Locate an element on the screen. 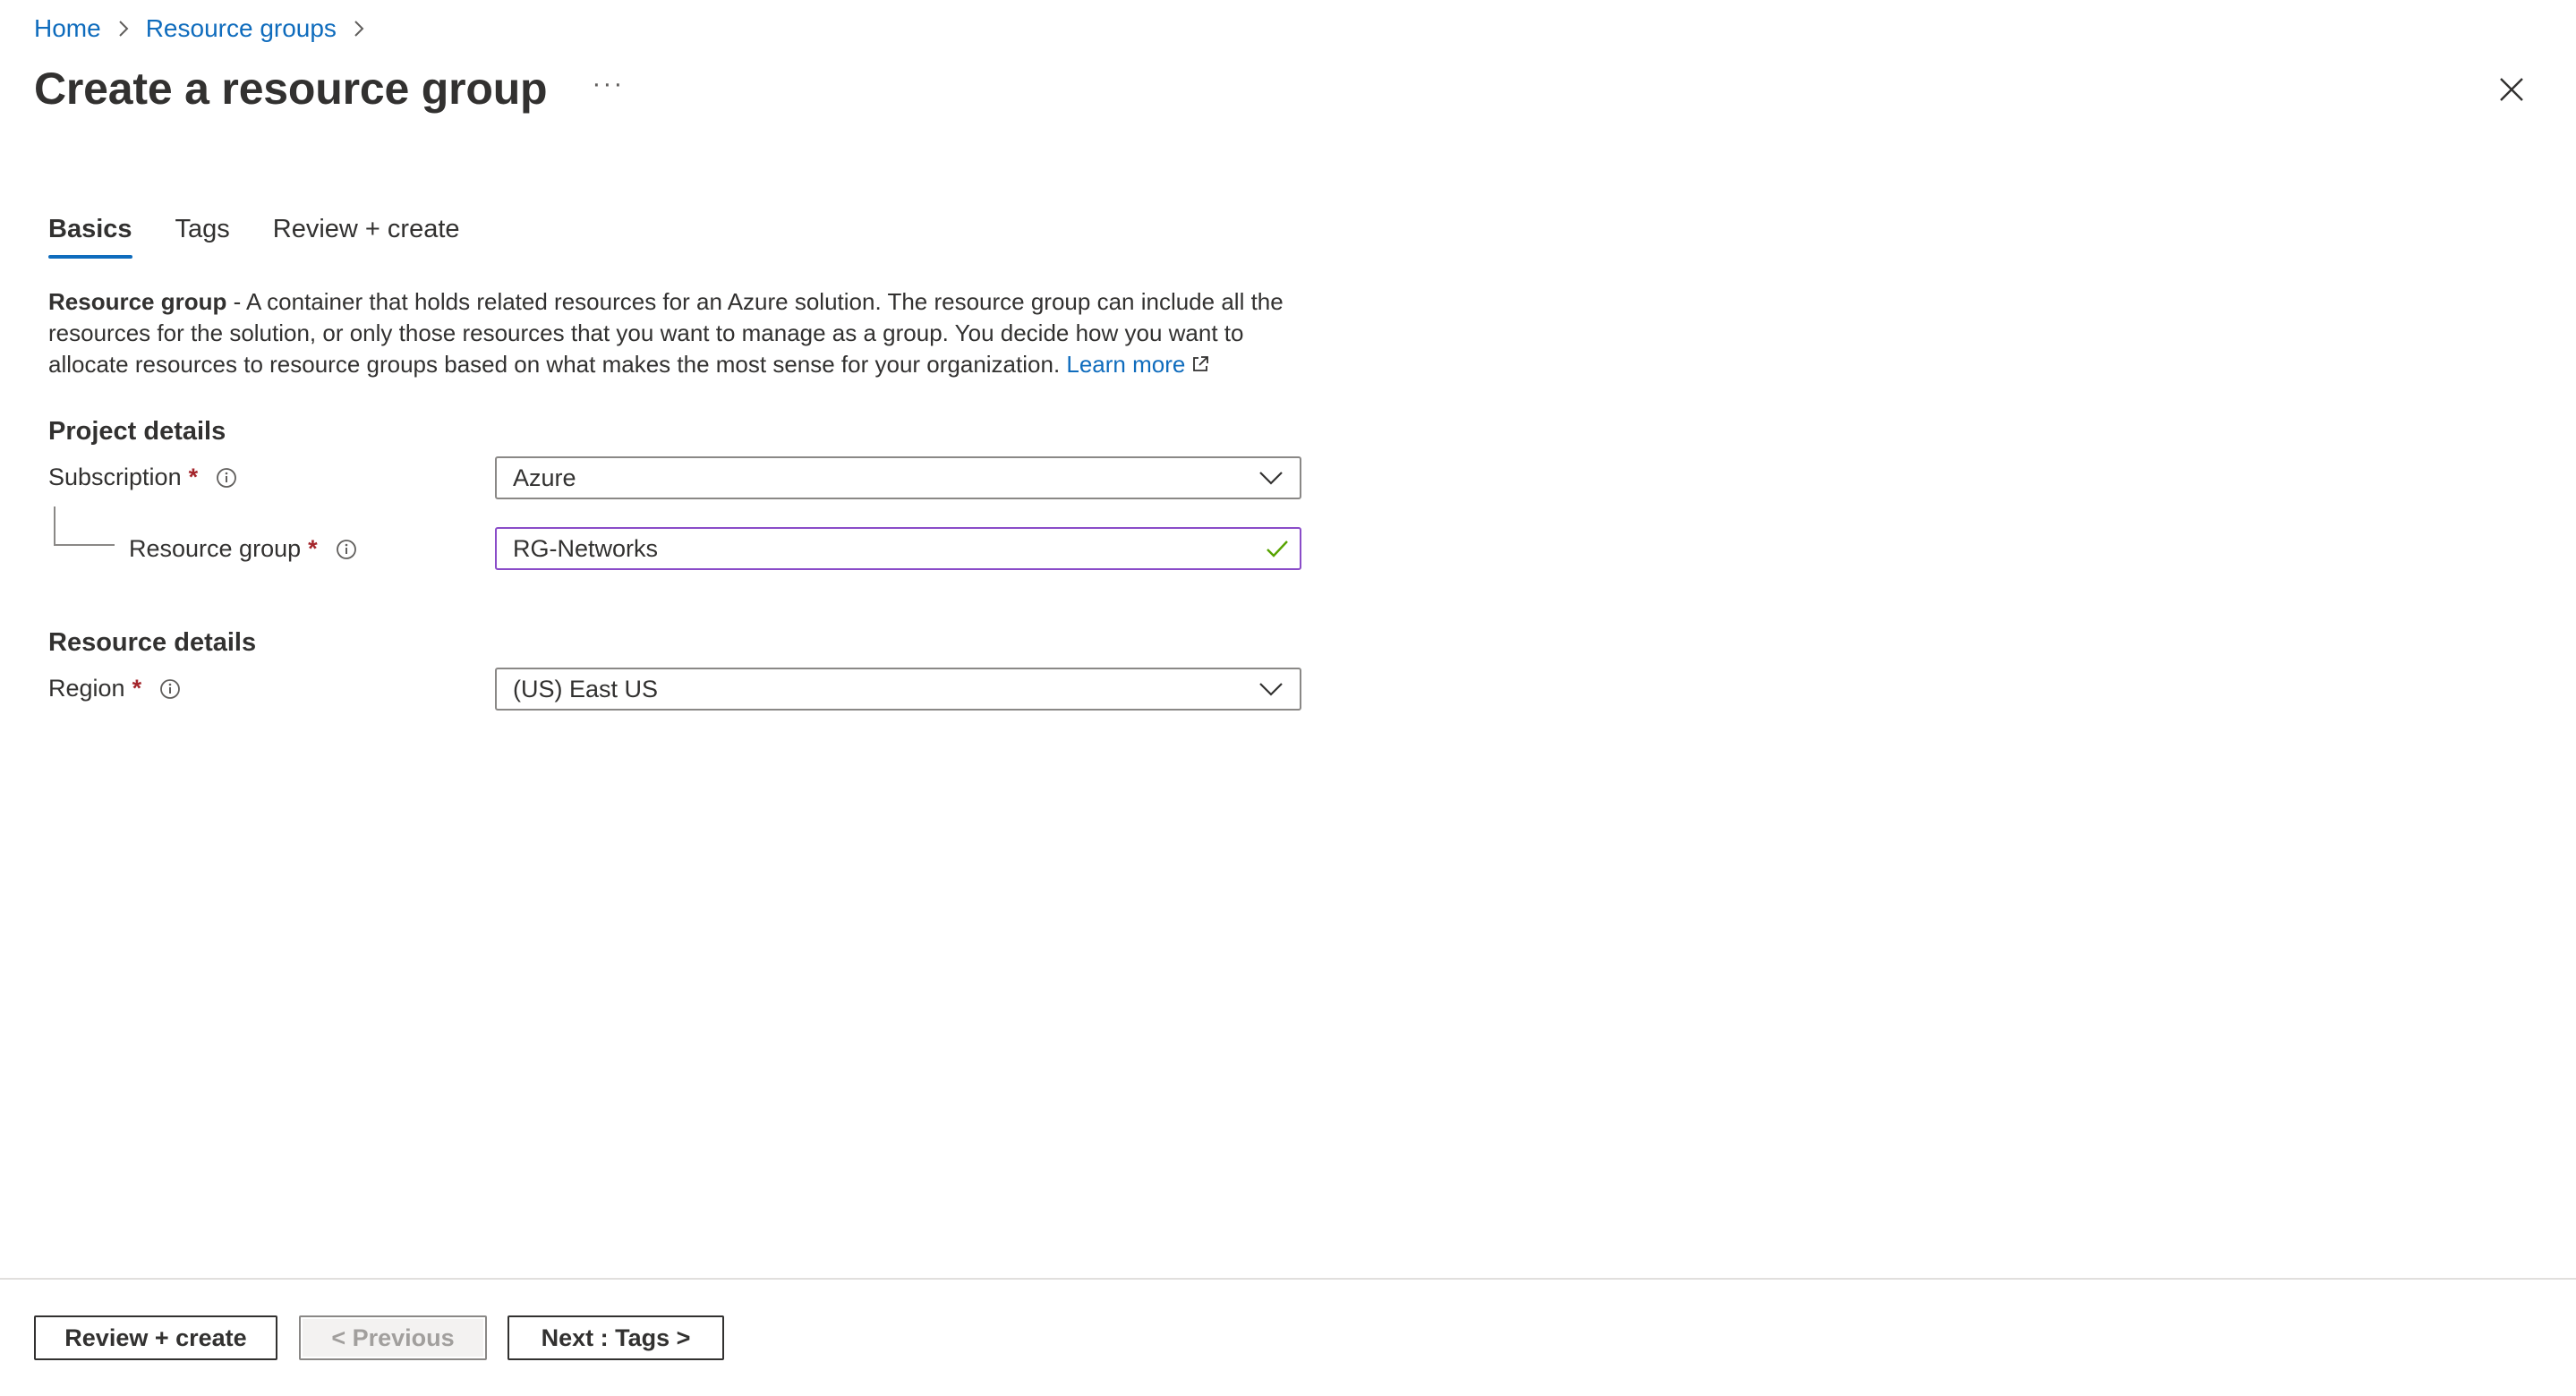 This screenshot has height=1396, width=2576. resource-group-input-wrapper is located at coordinates (898, 548).